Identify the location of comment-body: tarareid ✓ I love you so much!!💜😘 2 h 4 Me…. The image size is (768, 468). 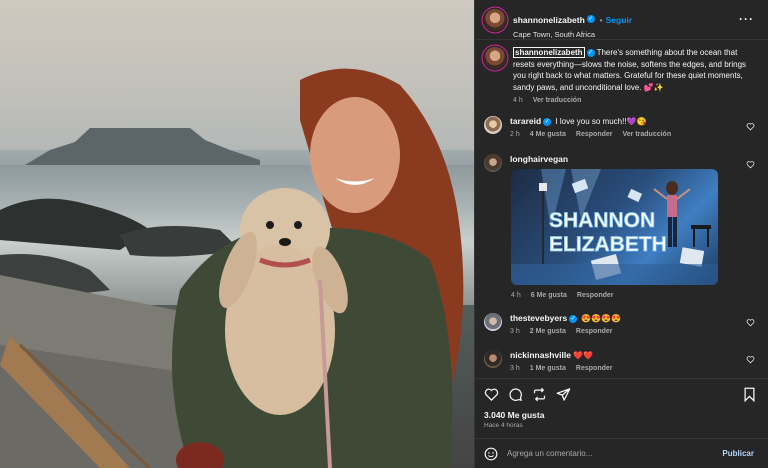
(595, 127).